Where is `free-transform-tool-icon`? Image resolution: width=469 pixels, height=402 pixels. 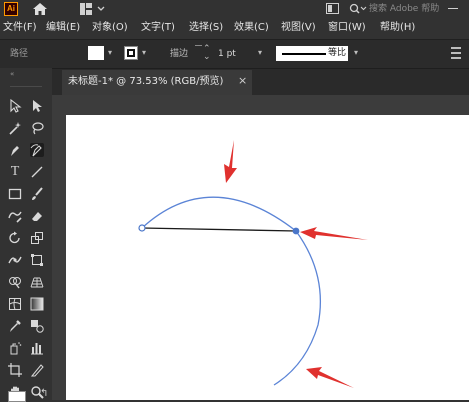 free-transform-tool-icon is located at coordinates (37, 260).